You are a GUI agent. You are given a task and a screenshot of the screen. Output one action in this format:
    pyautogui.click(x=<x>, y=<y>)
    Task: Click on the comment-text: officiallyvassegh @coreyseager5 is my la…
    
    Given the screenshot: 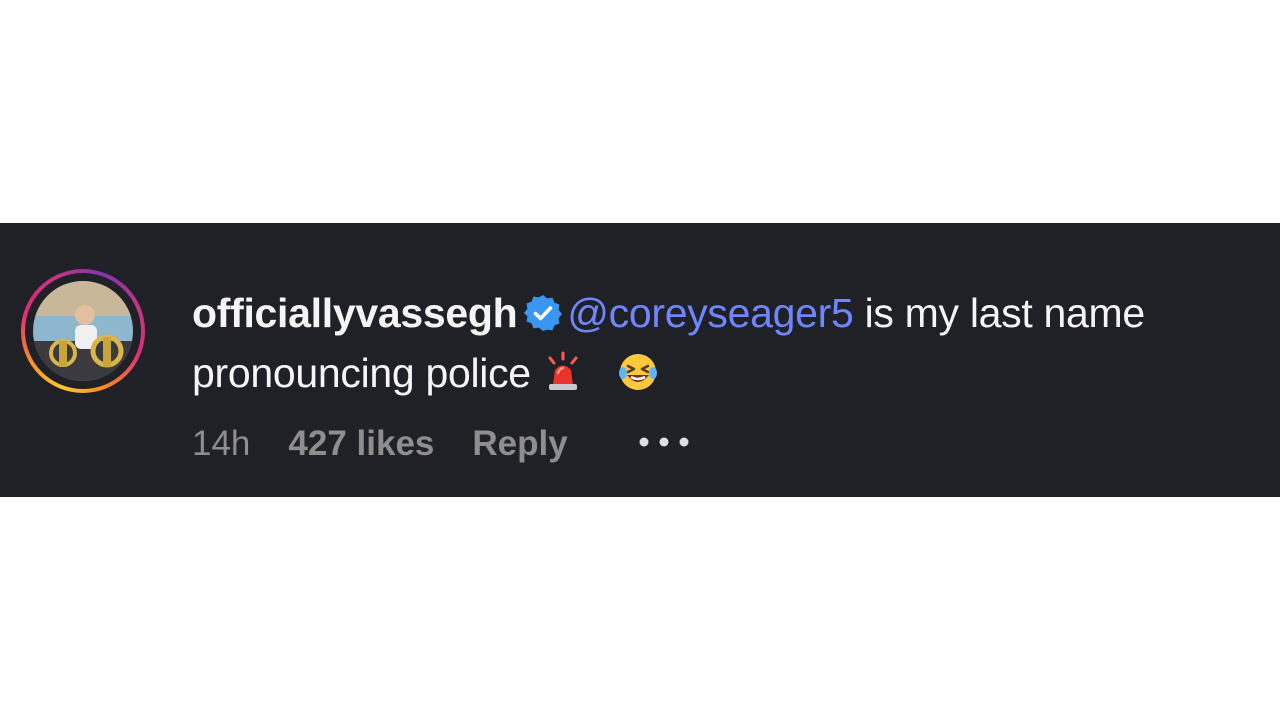 What is the action you would take?
    pyautogui.click(x=717, y=343)
    